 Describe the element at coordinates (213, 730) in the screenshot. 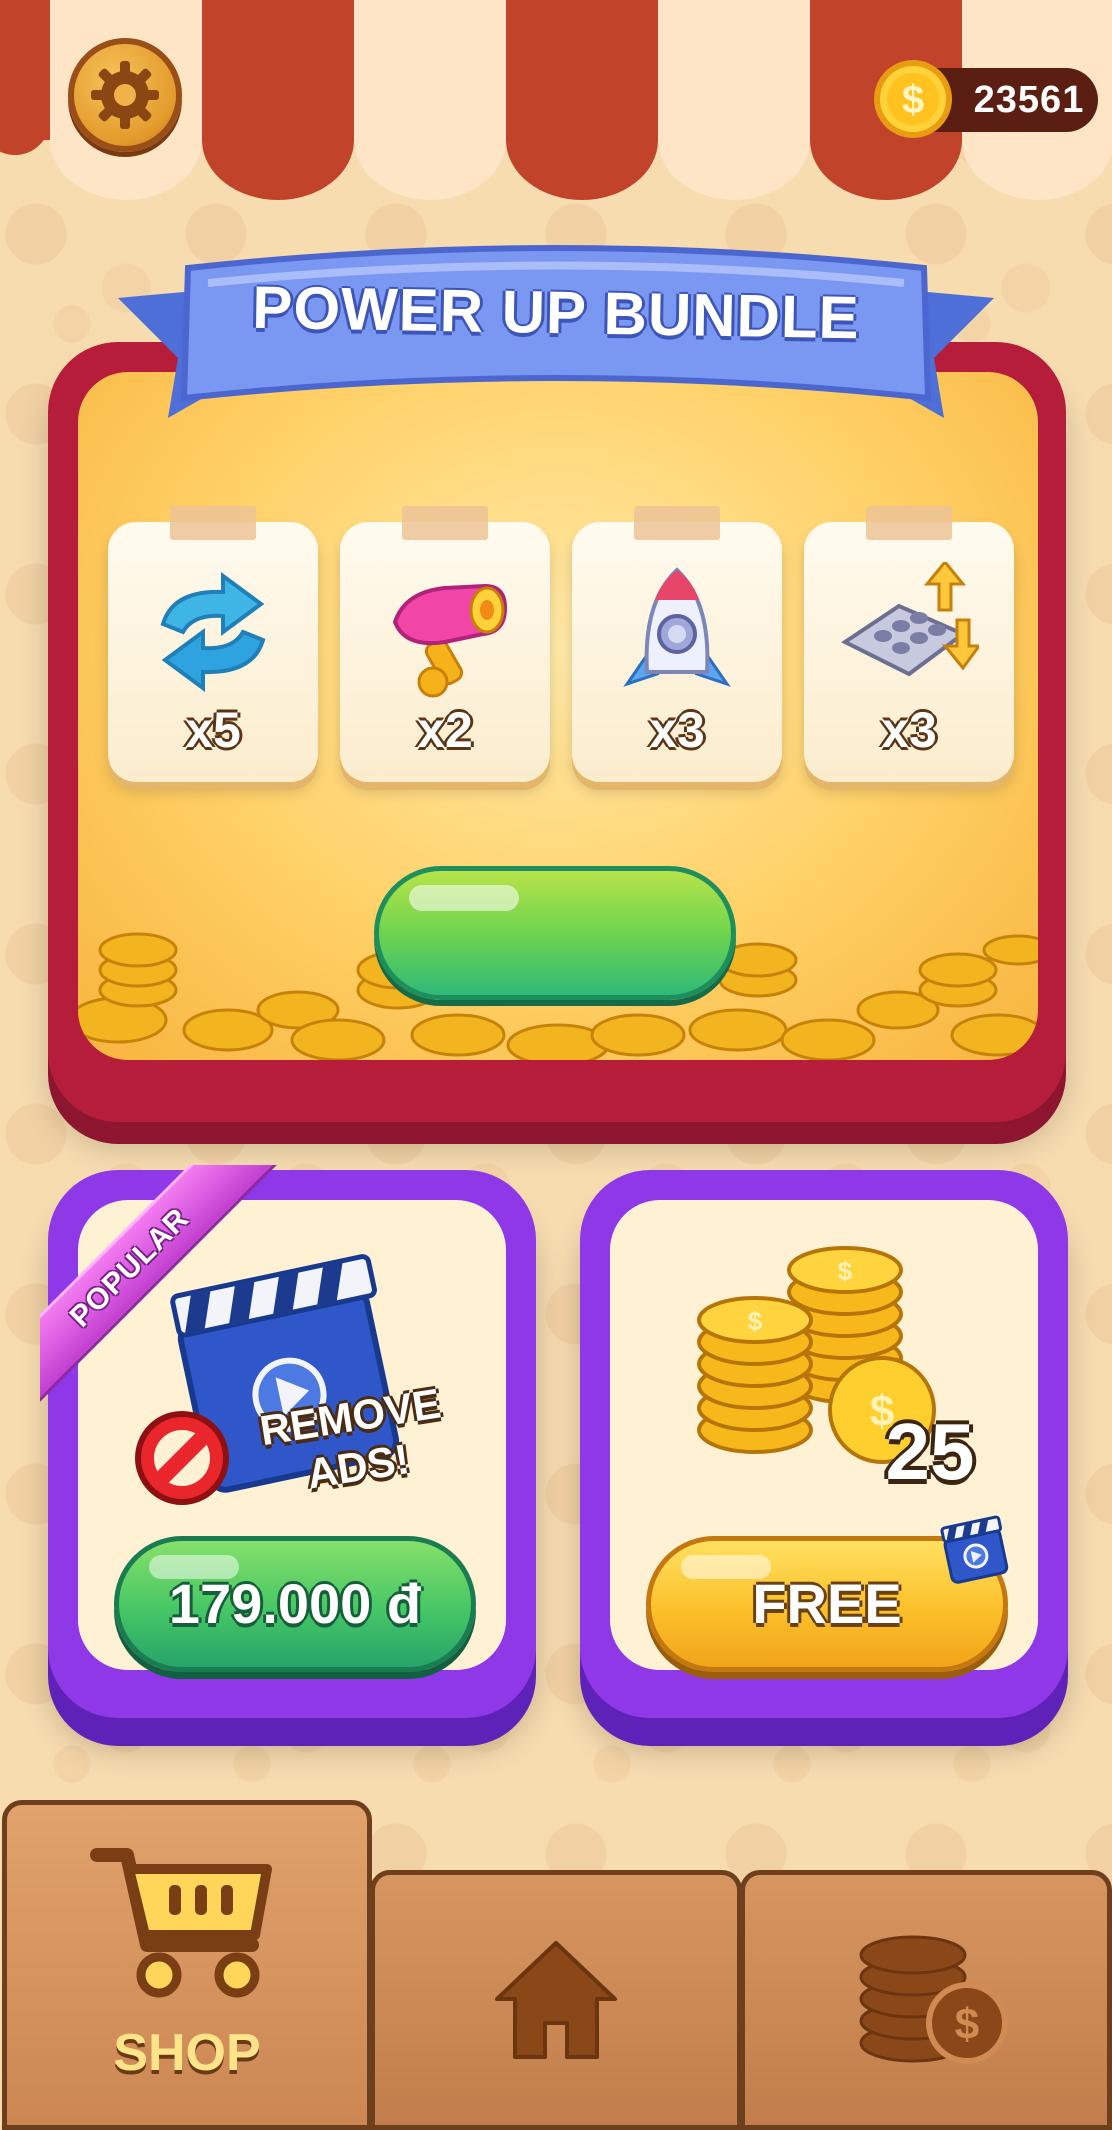

I see `item-quantity: x5` at that location.